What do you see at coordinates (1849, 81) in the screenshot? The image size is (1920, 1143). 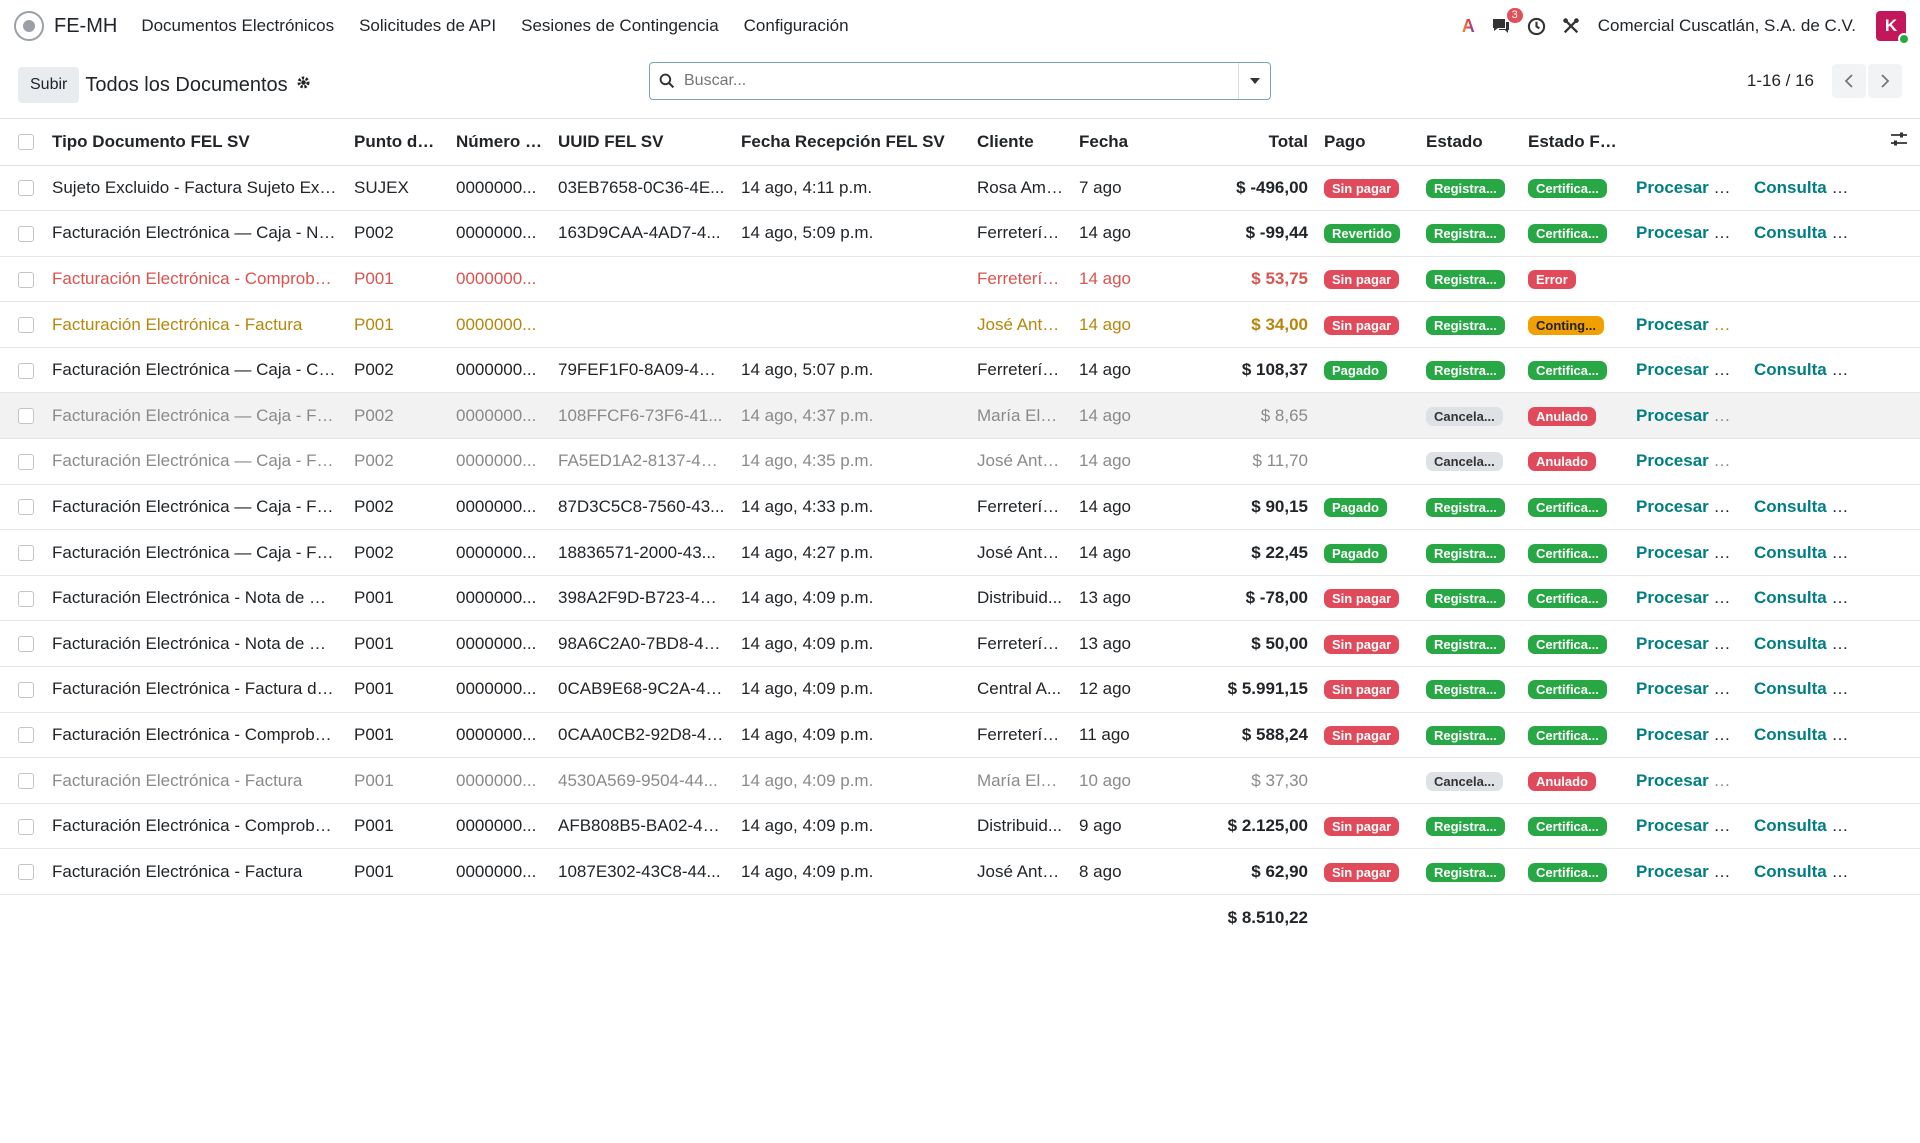 I see `pager-previous-button` at bounding box center [1849, 81].